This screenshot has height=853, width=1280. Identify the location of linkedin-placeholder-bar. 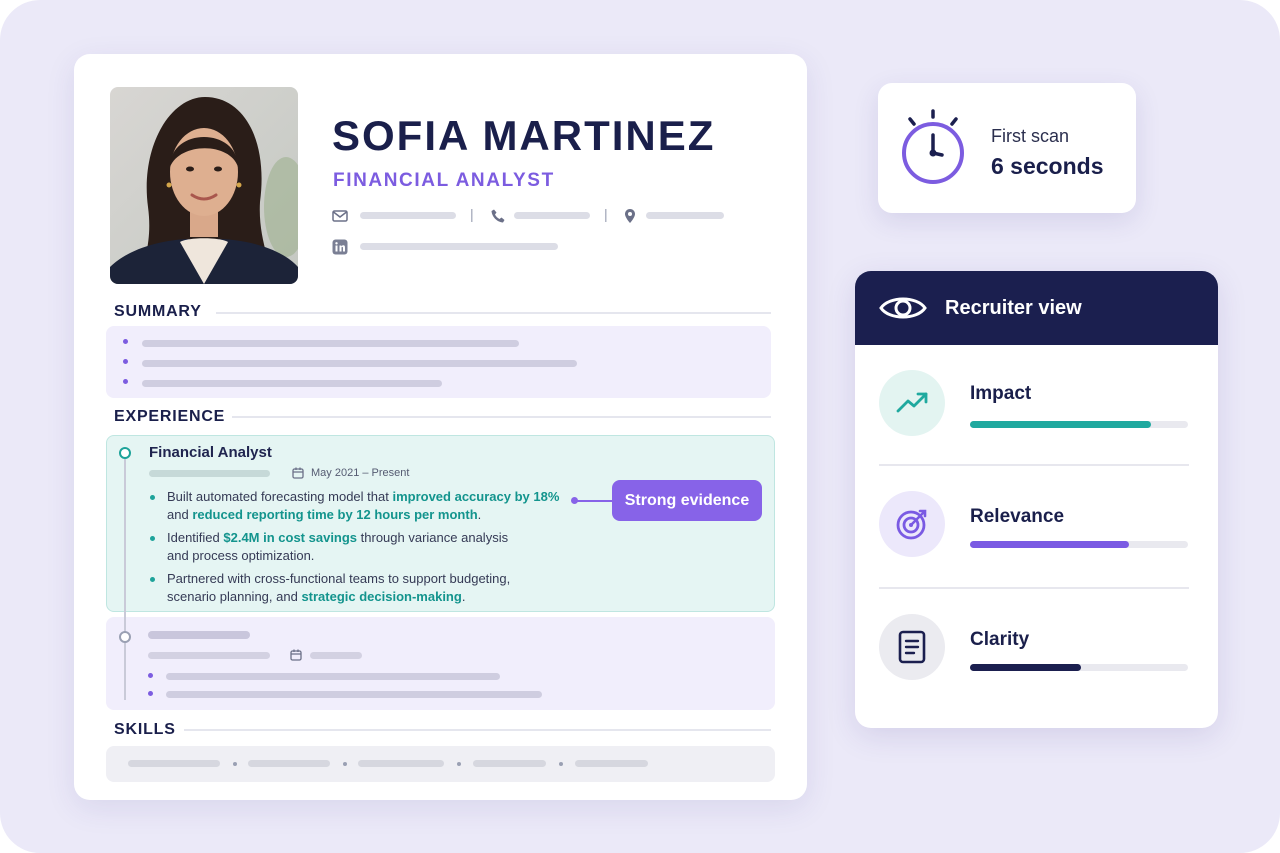
(459, 246).